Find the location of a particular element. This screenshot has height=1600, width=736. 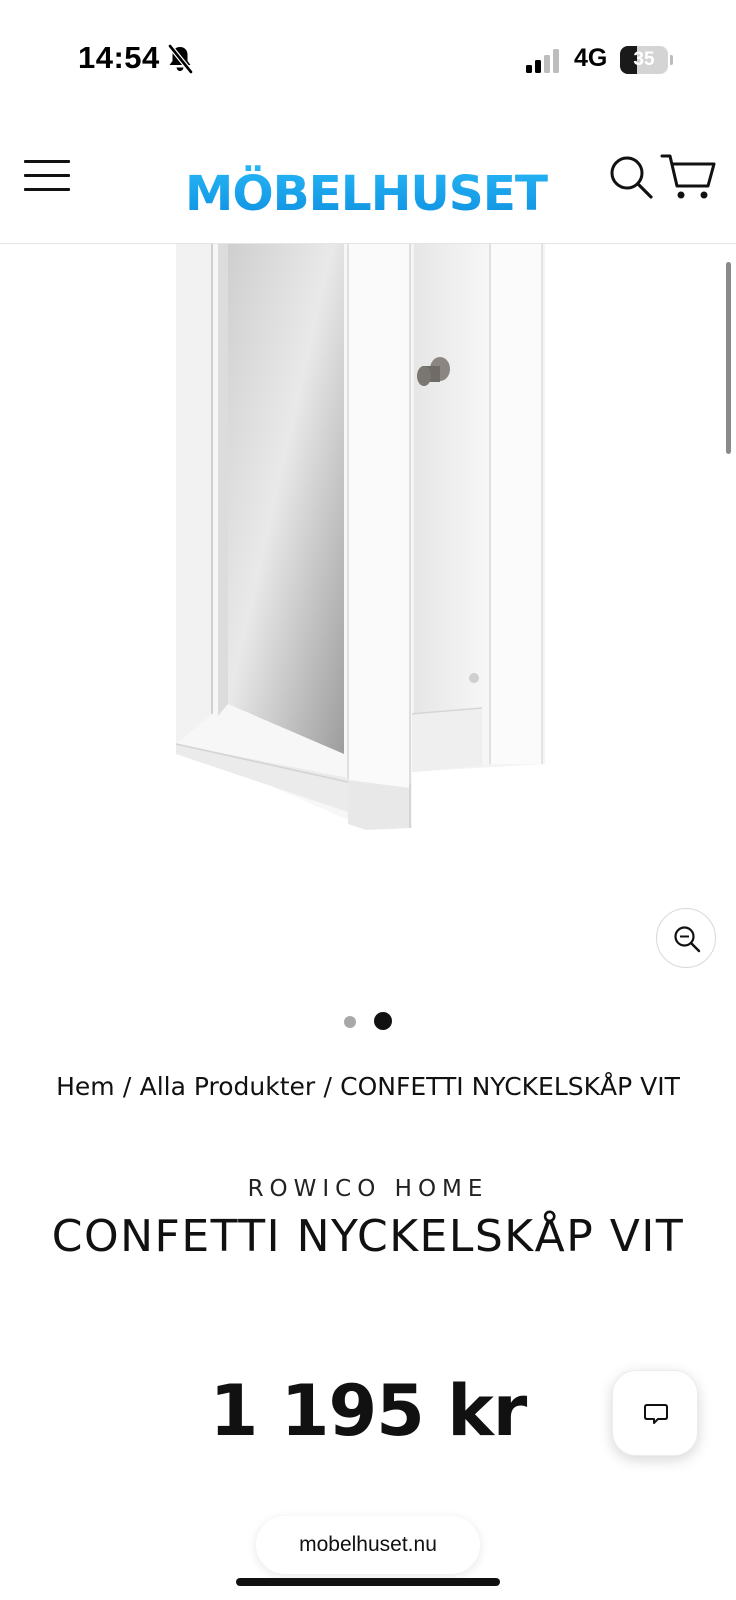

site-header: MÖBELHUSET is located at coordinates (368, 177).